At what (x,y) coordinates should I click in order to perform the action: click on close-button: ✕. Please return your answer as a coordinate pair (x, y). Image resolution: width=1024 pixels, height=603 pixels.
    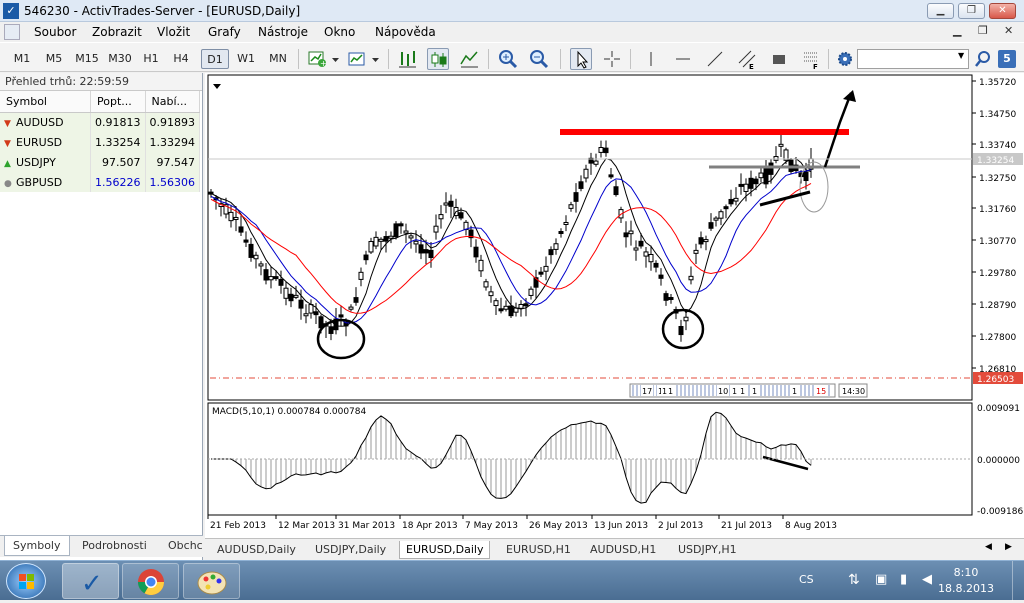
    Looking at the image, I should click on (1002, 11).